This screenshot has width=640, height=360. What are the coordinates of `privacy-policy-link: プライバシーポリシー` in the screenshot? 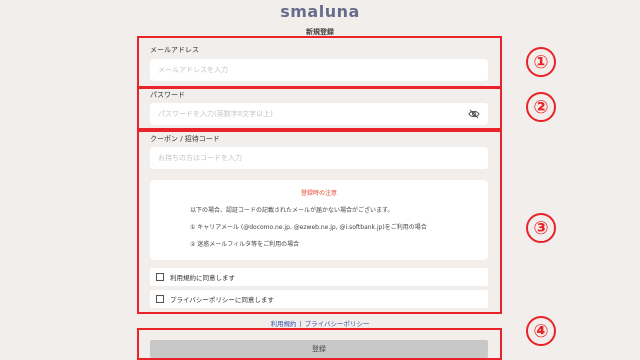 It's located at (337, 324).